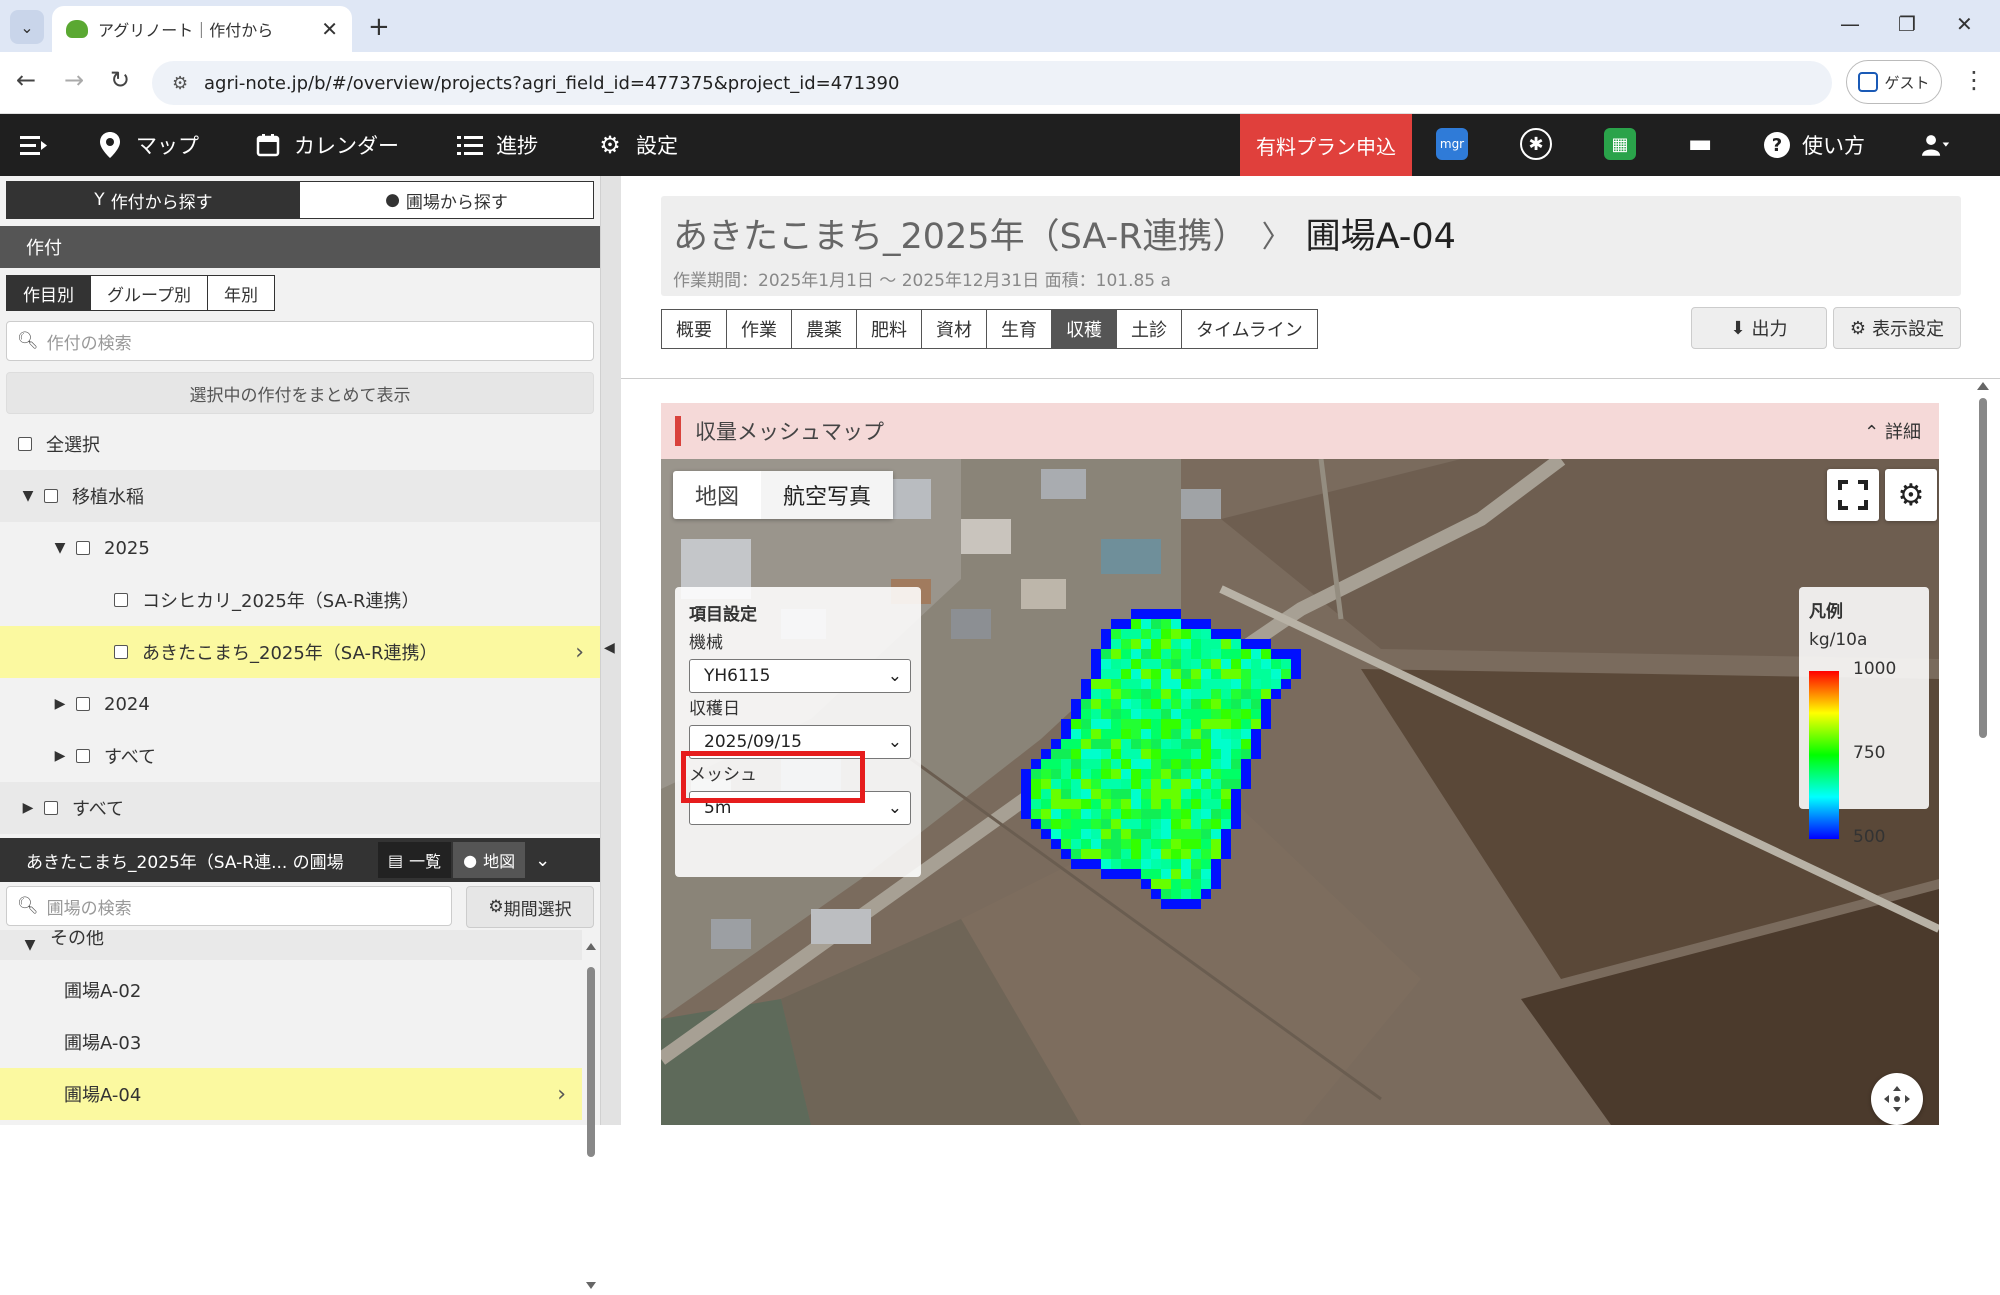 Image resolution: width=2000 pixels, height=1295 pixels. Describe the element at coordinates (27, 27) in the screenshot. I see `tab-search-chevron-icon: ⌄` at that location.